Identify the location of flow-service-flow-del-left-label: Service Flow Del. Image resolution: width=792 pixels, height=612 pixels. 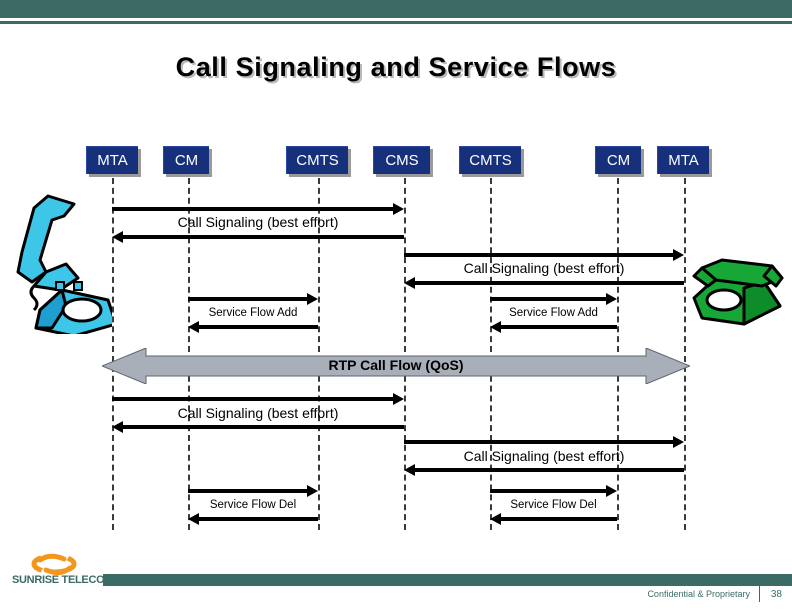
(253, 505).